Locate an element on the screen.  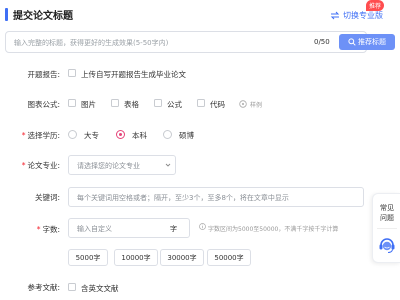
title-input: 输入完整的标题，获得更好的生成效果(5-50字内) 0/50 is located at coordinates (186, 42).